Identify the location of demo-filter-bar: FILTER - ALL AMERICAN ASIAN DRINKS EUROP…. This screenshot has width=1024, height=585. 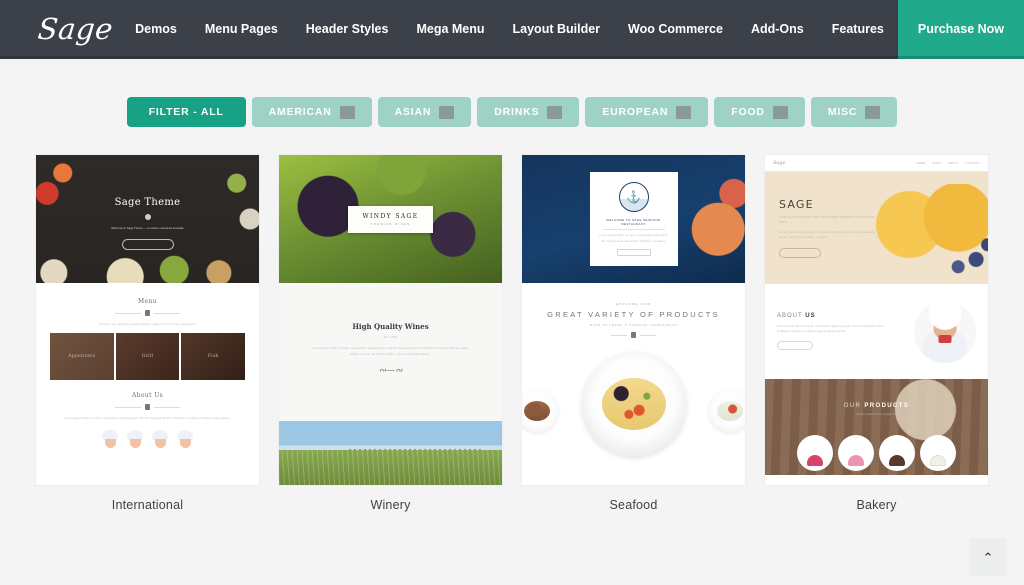
(512, 93).